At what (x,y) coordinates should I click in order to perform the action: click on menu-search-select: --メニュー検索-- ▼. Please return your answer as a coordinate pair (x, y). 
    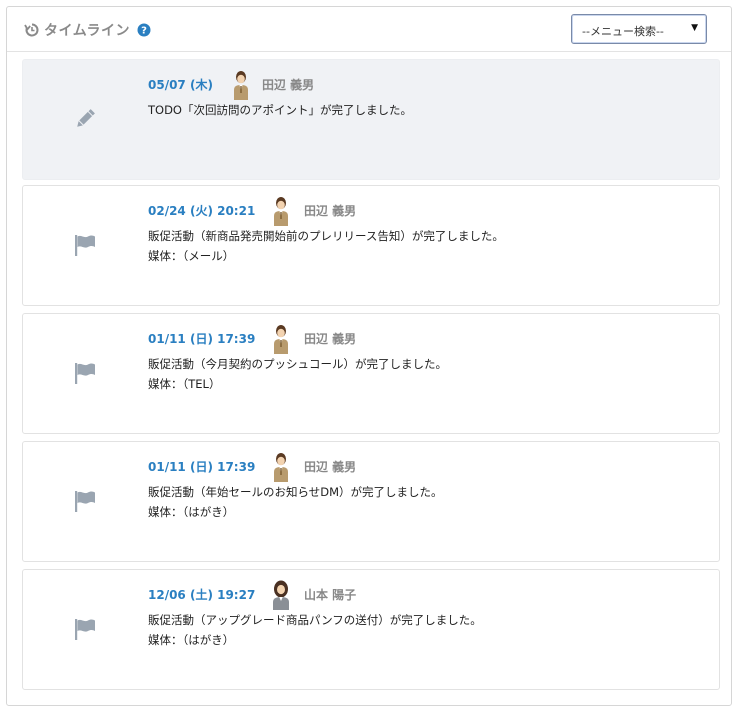
    Looking at the image, I should click on (639, 29).